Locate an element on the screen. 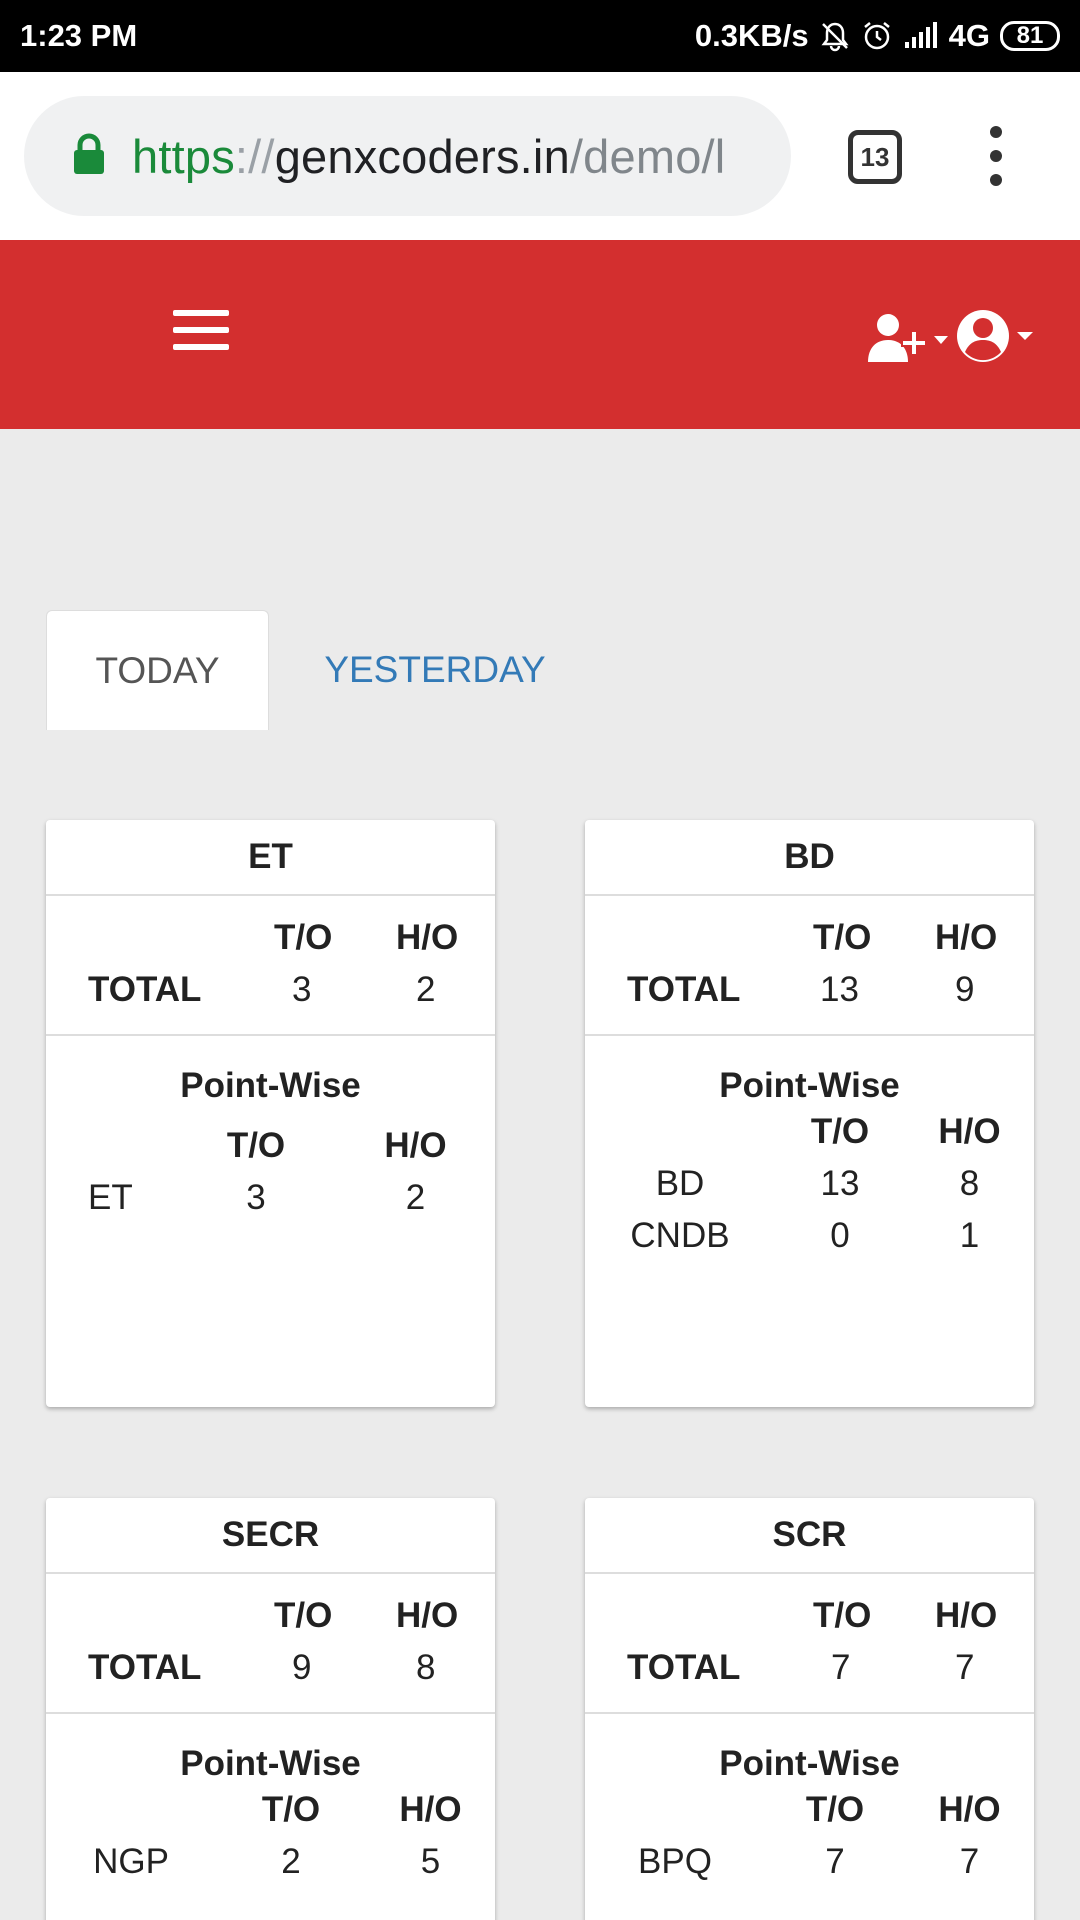 The width and height of the screenshot is (1080, 1920). point-to: 3 is located at coordinates (256, 1197).